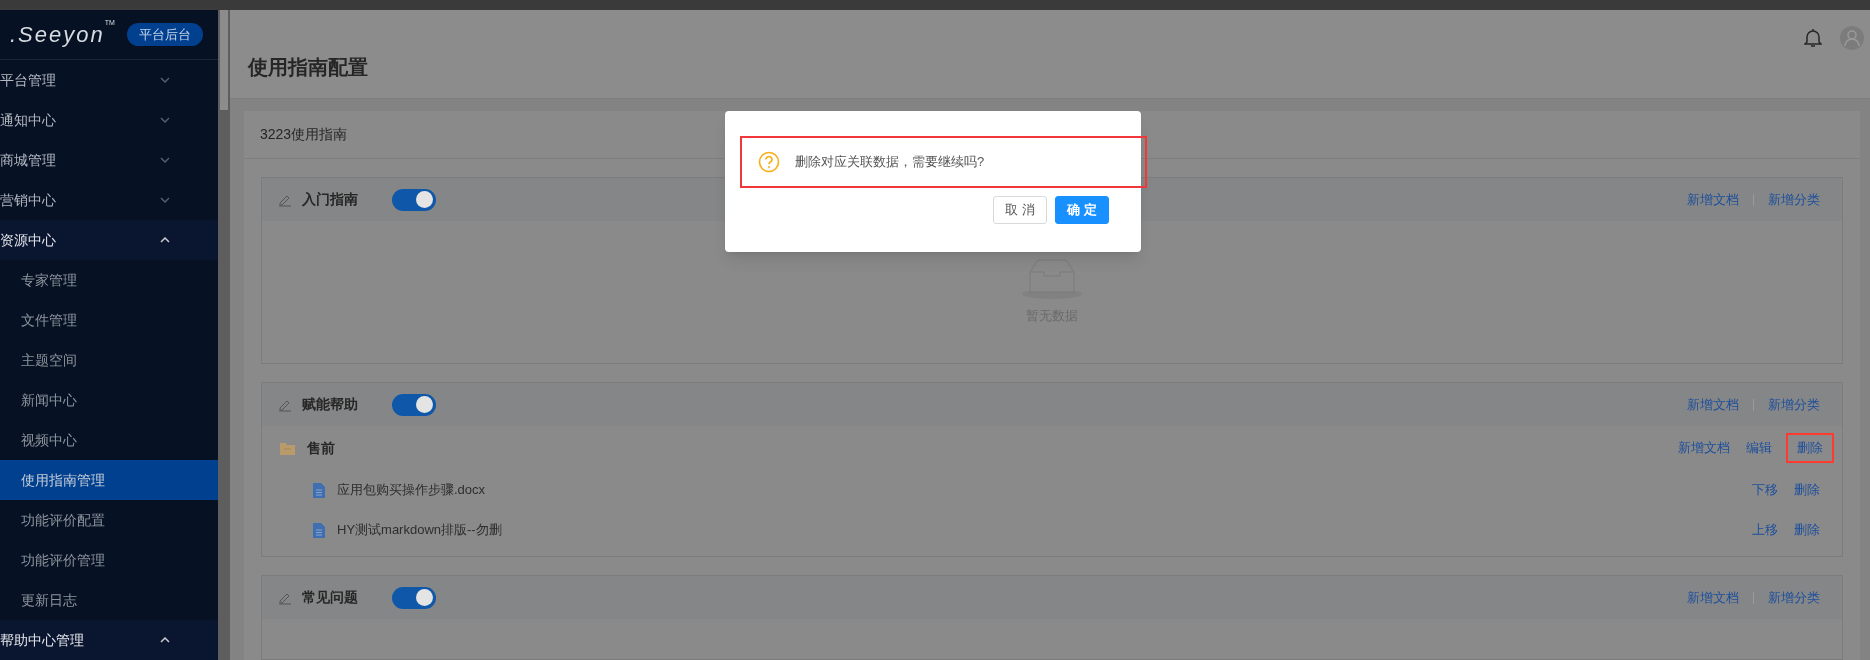  Describe the element at coordinates (1813, 38) in the screenshot. I see `bell-icon` at that location.